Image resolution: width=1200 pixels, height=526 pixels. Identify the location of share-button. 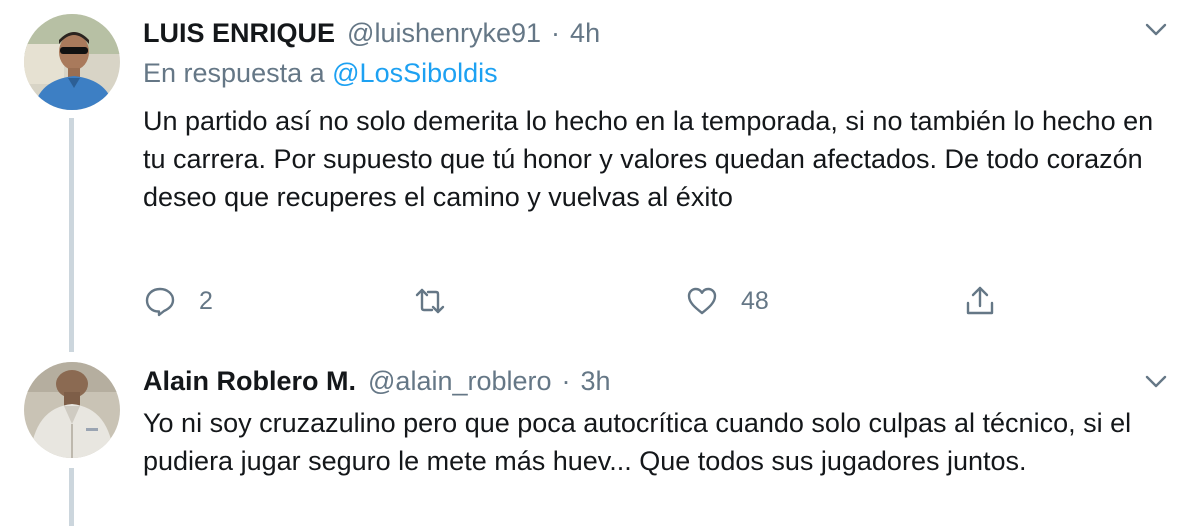
(980, 301).